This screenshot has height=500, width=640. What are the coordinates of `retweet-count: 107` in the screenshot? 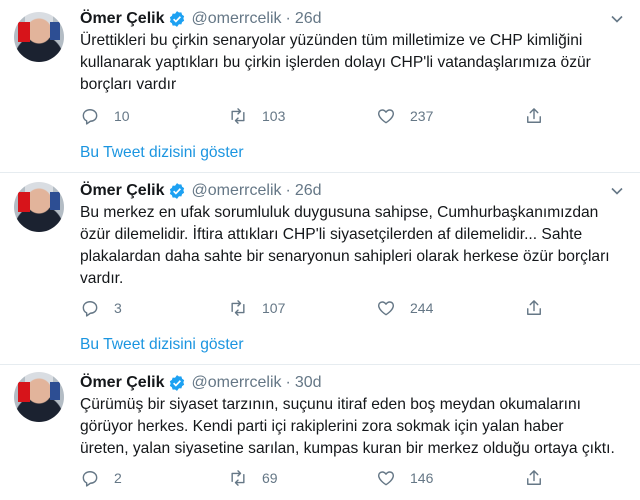 It's located at (274, 308).